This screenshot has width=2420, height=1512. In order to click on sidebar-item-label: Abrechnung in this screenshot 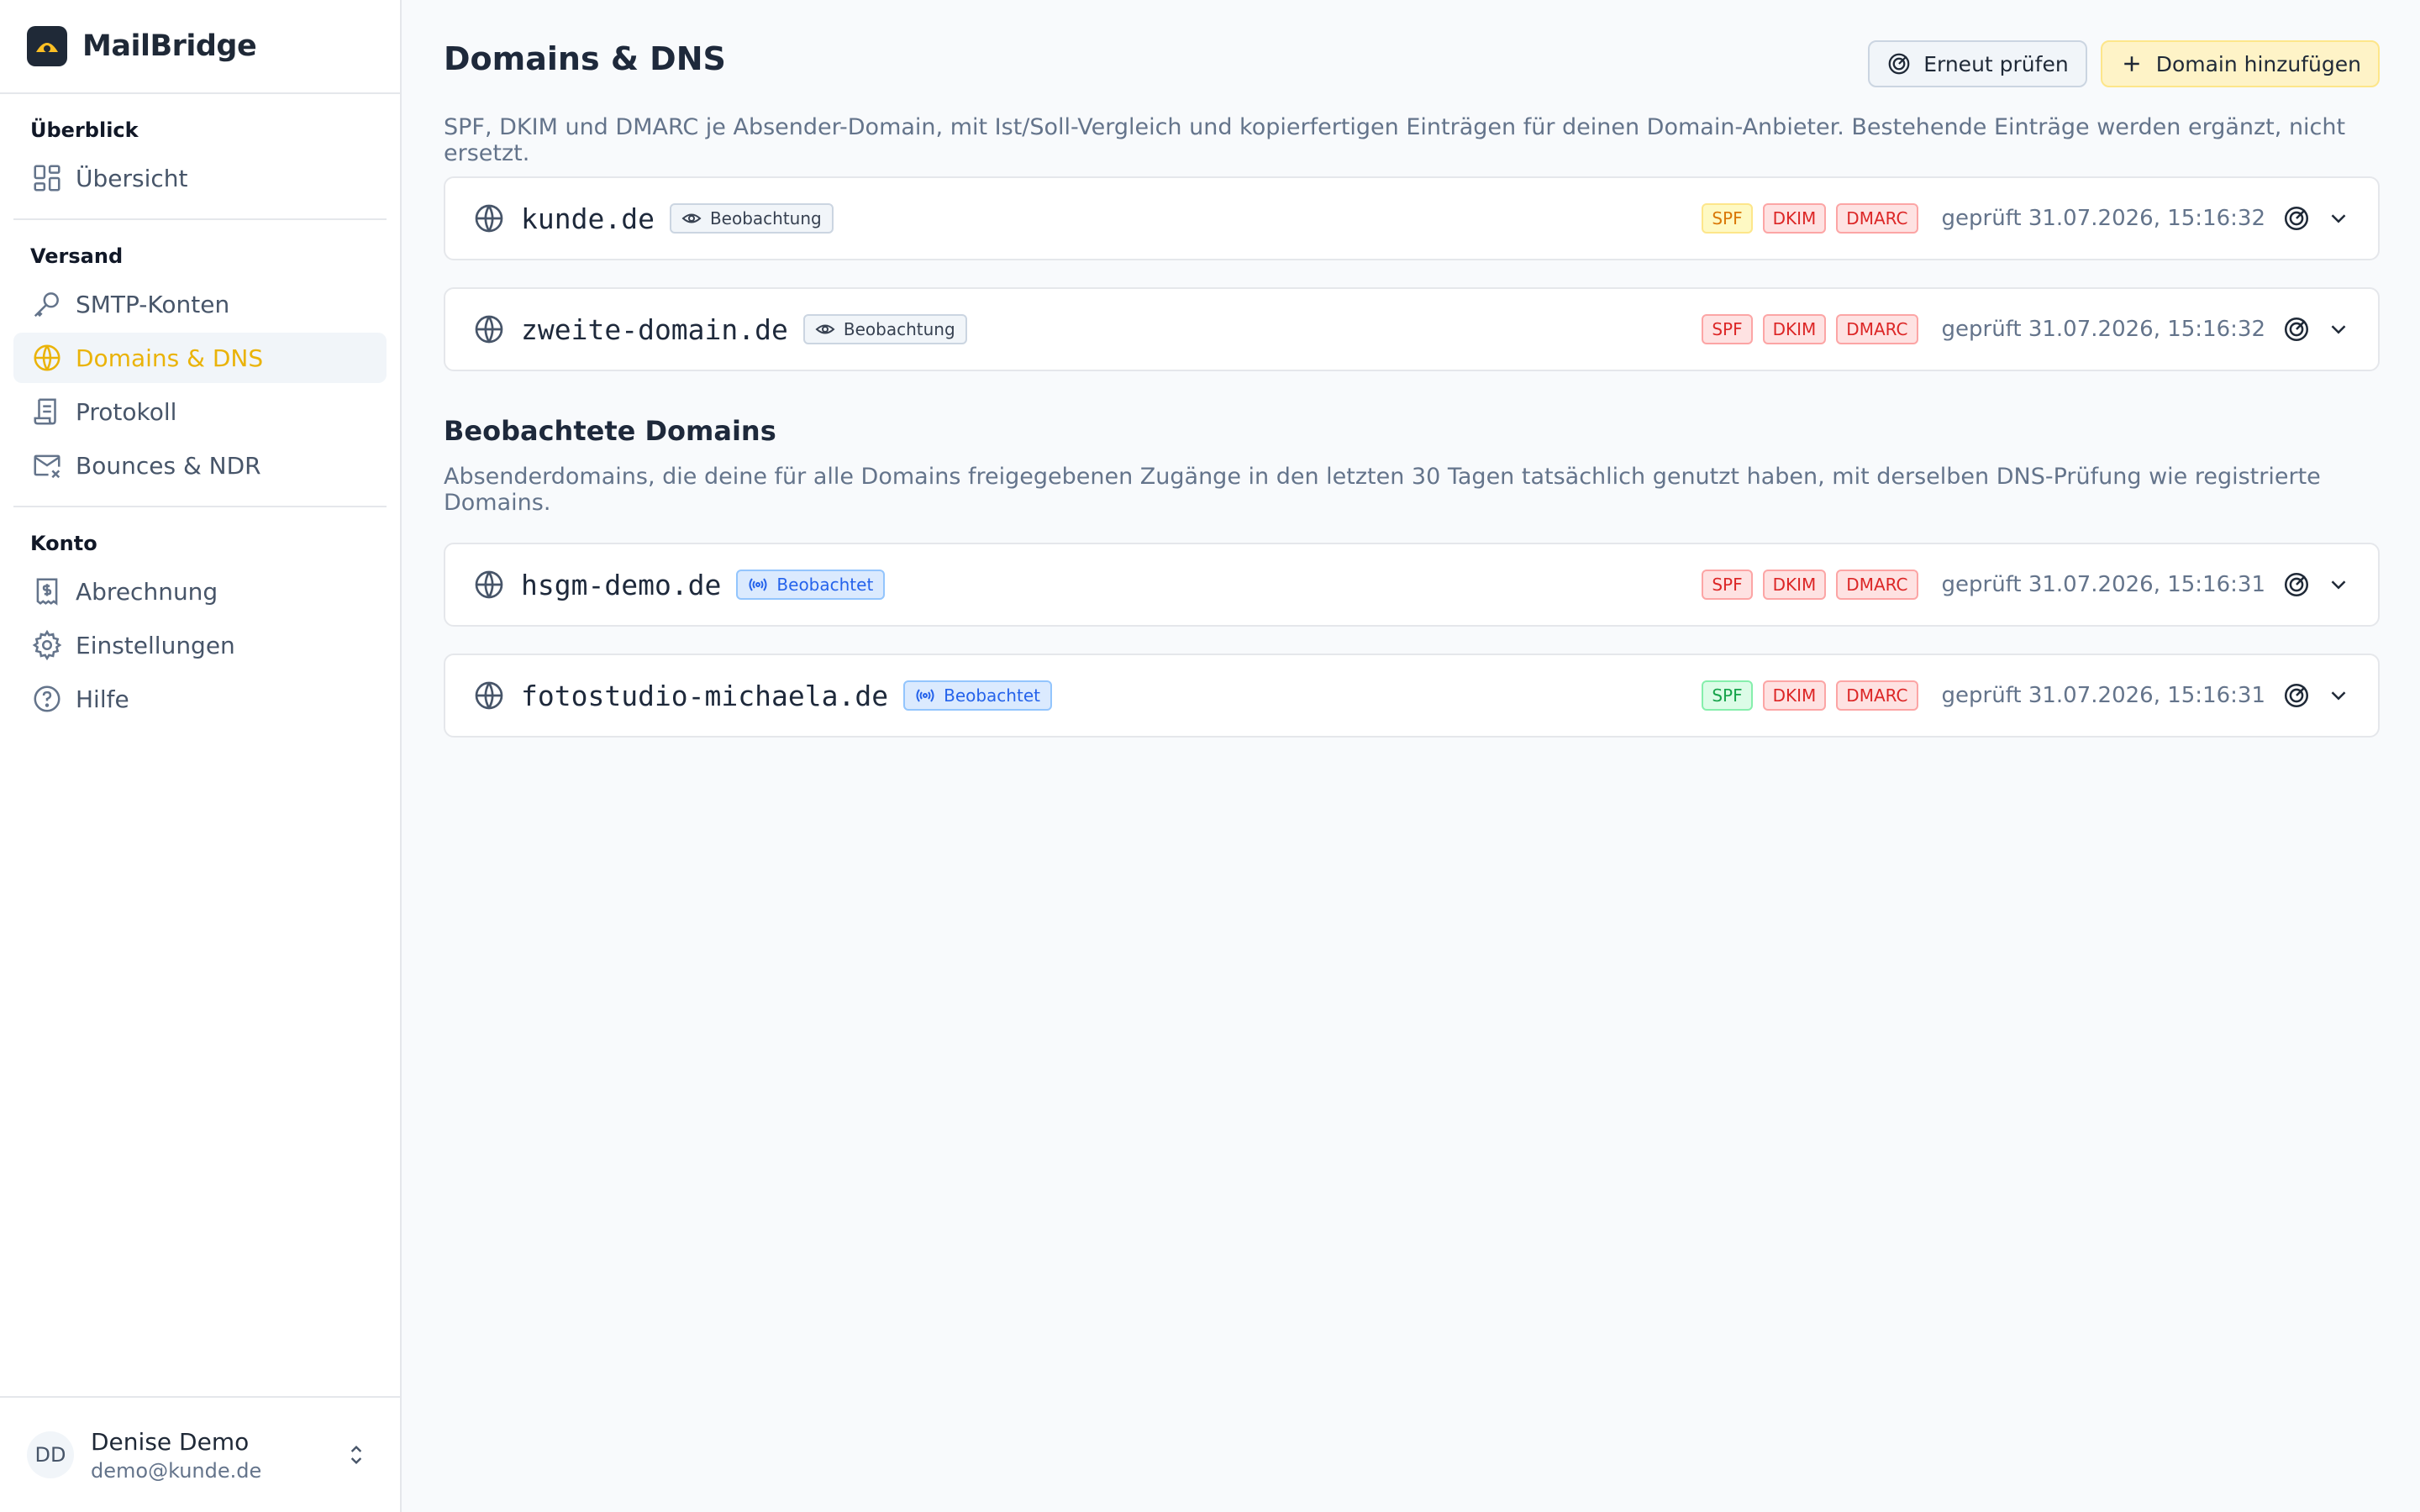, I will do `click(147, 591)`.